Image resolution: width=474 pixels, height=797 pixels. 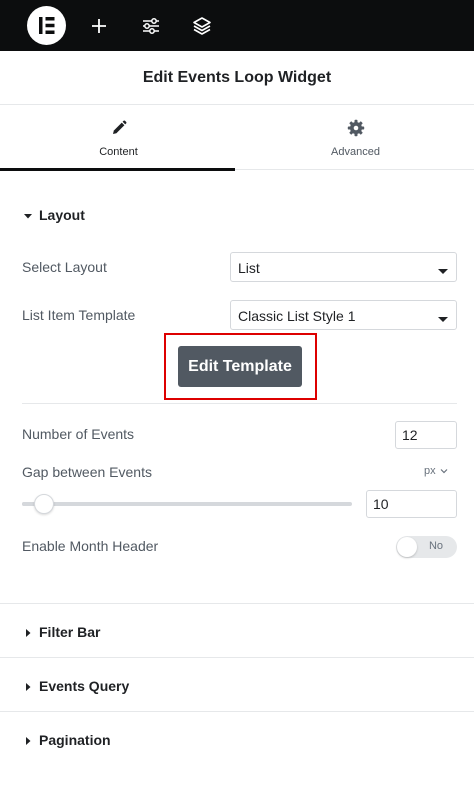 I want to click on gap-slider-track, so click(x=187, y=504).